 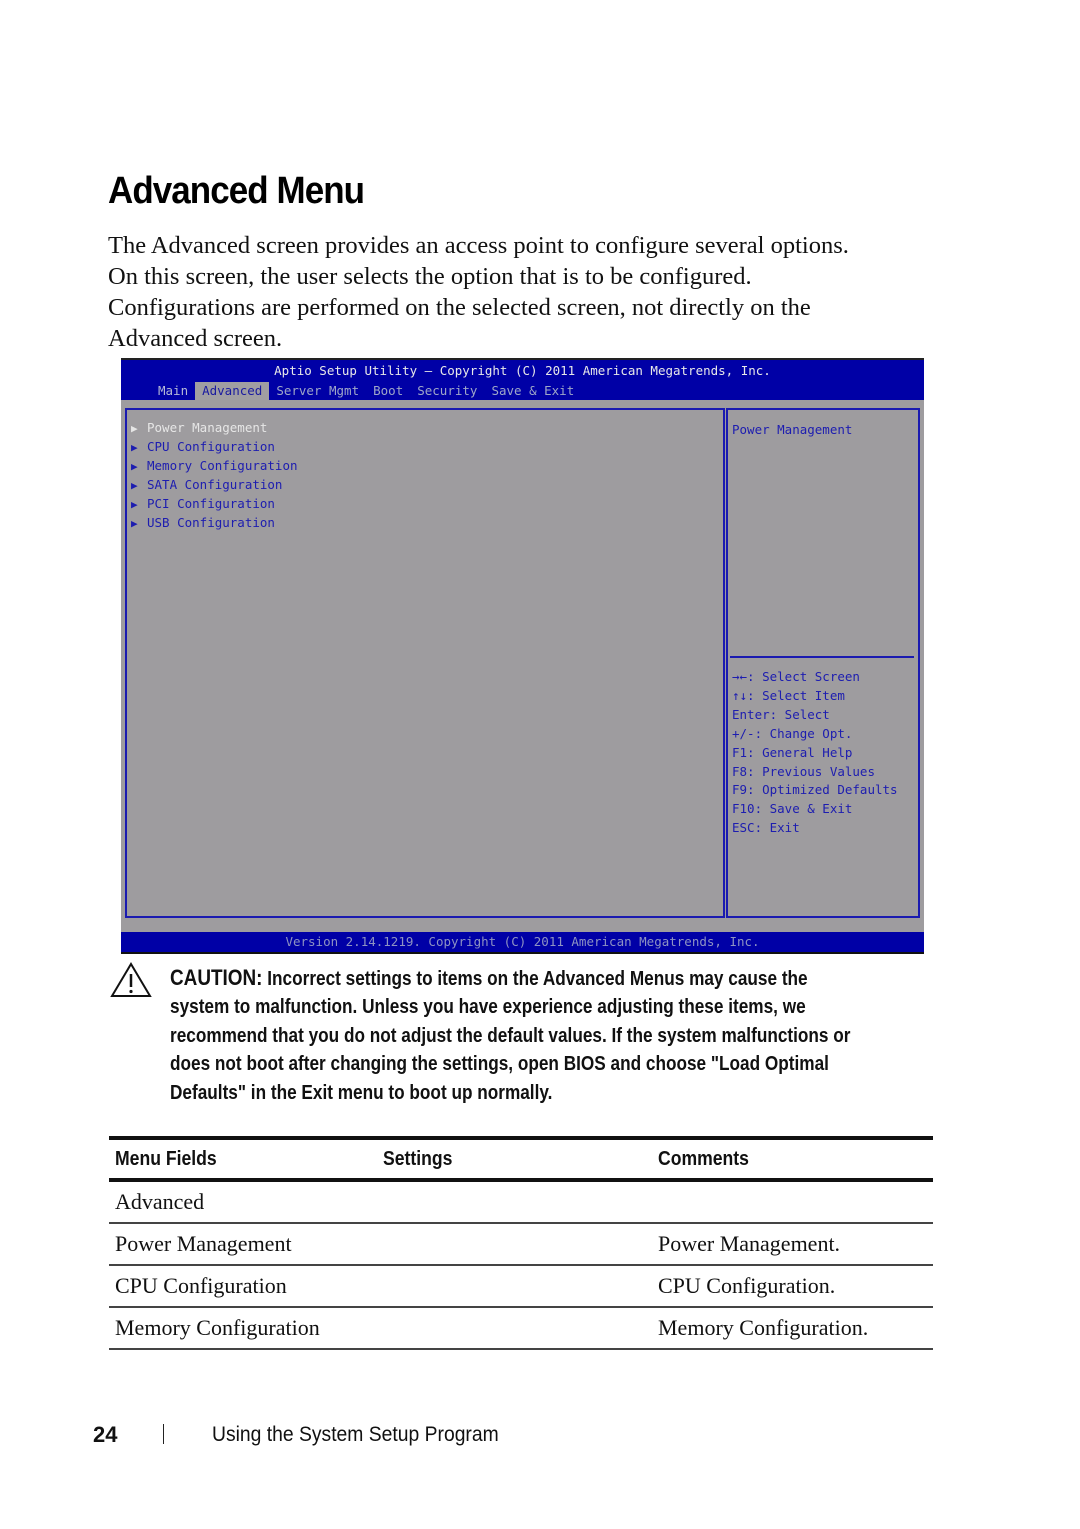 I want to click on page-number: 24, so click(x=105, y=1434).